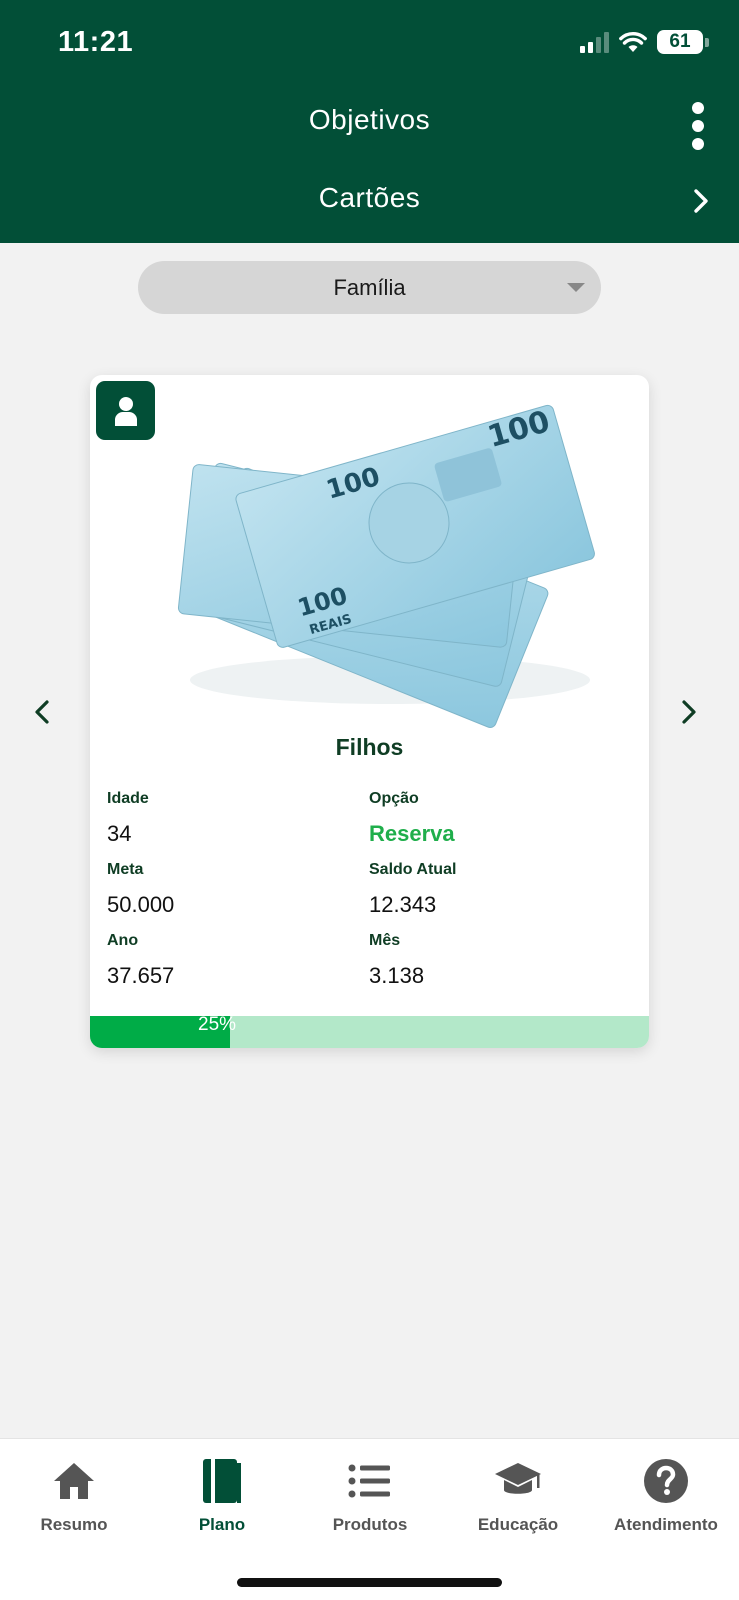  Describe the element at coordinates (576, 287) in the screenshot. I see `dropdown-arrow-icon` at that location.